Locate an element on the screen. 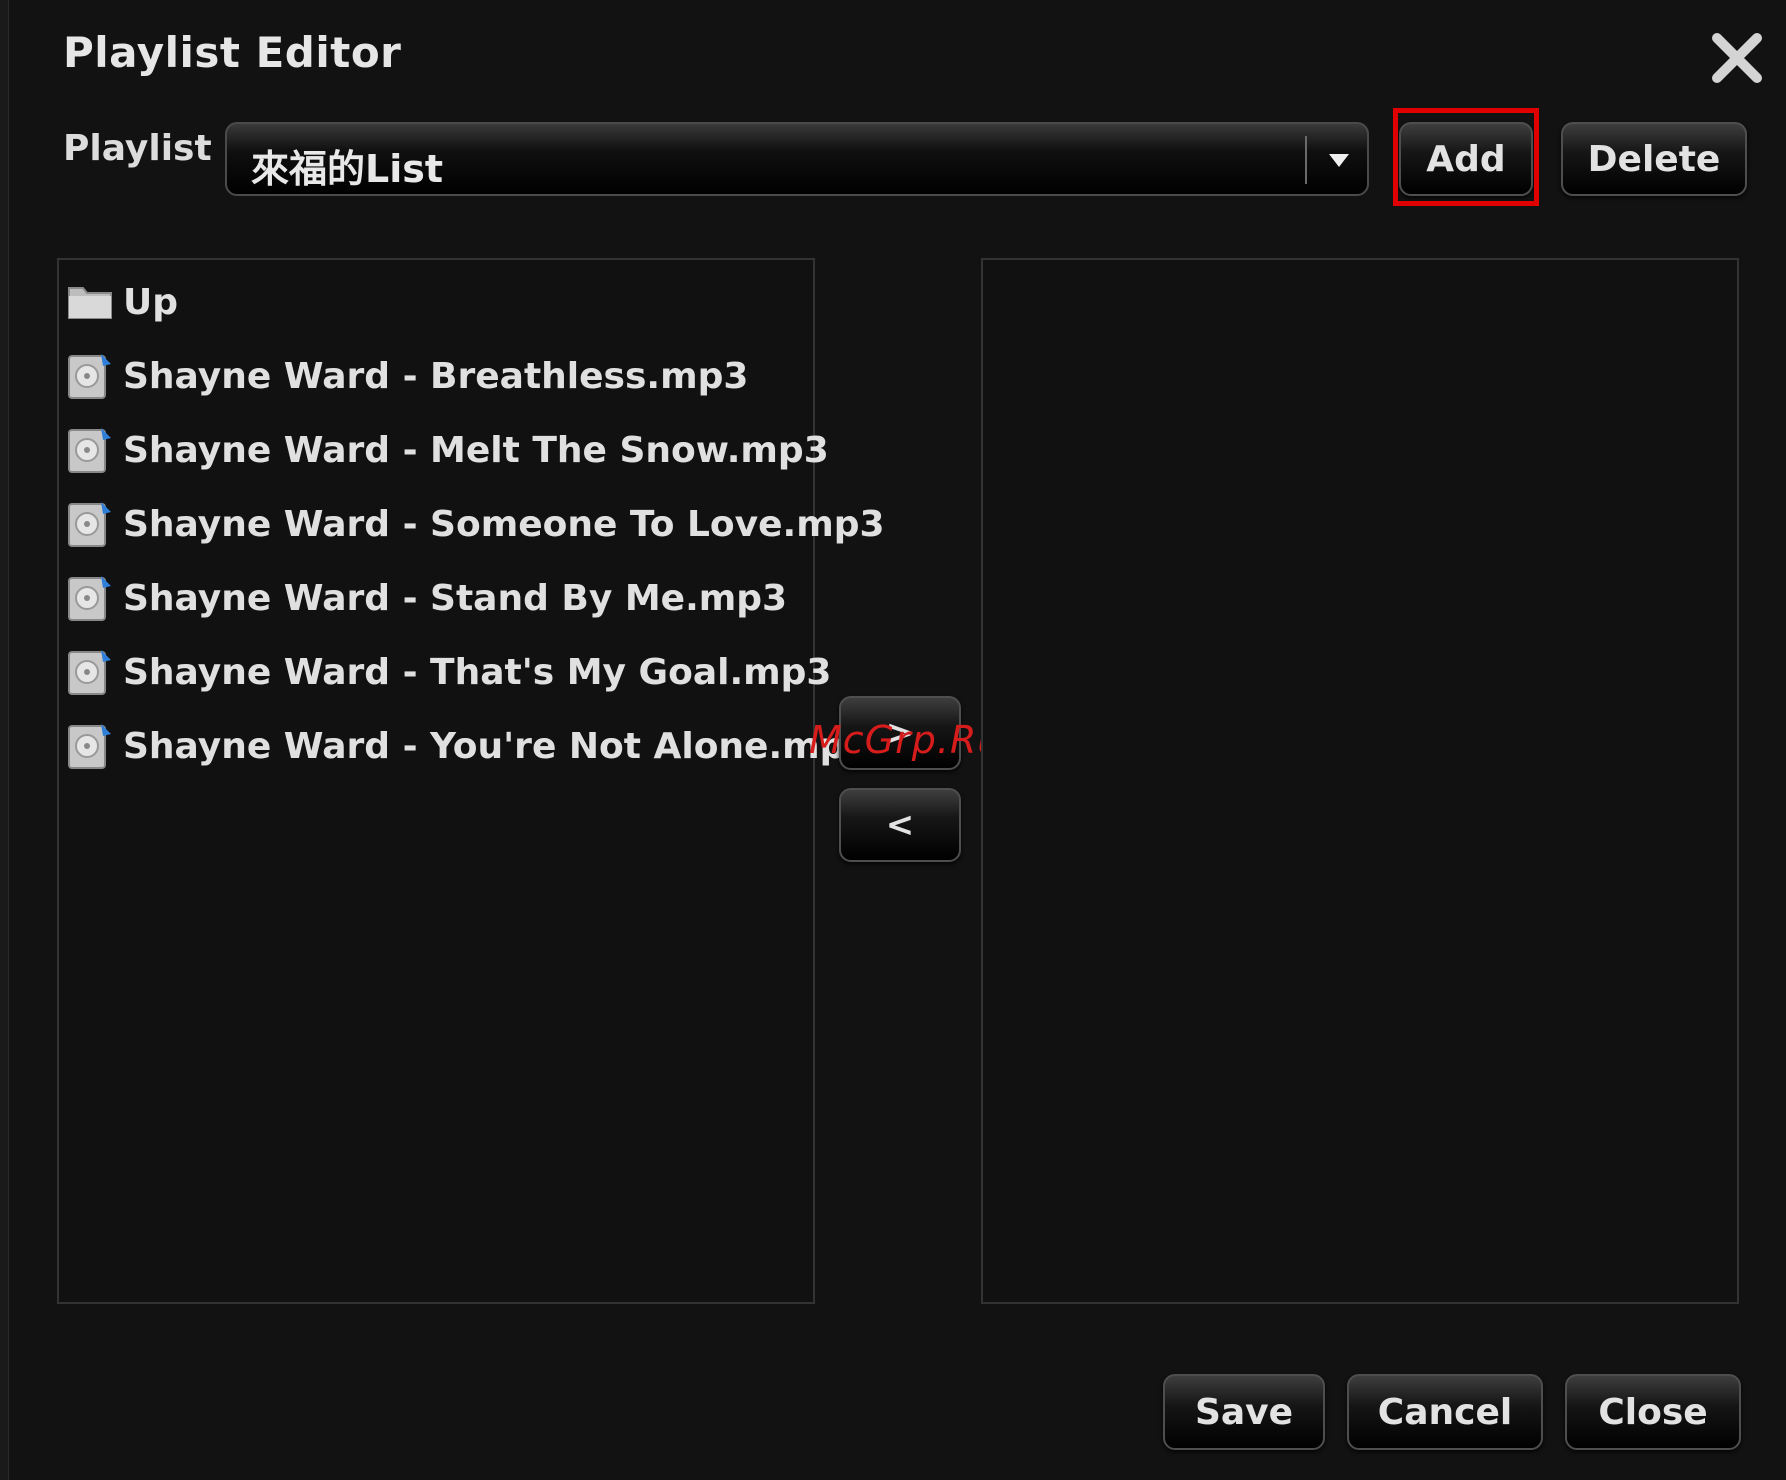 The width and height of the screenshot is (1786, 1480). list-item-label: Shayne Ward - Melt The Snow.mp3 is located at coordinates (476, 450).